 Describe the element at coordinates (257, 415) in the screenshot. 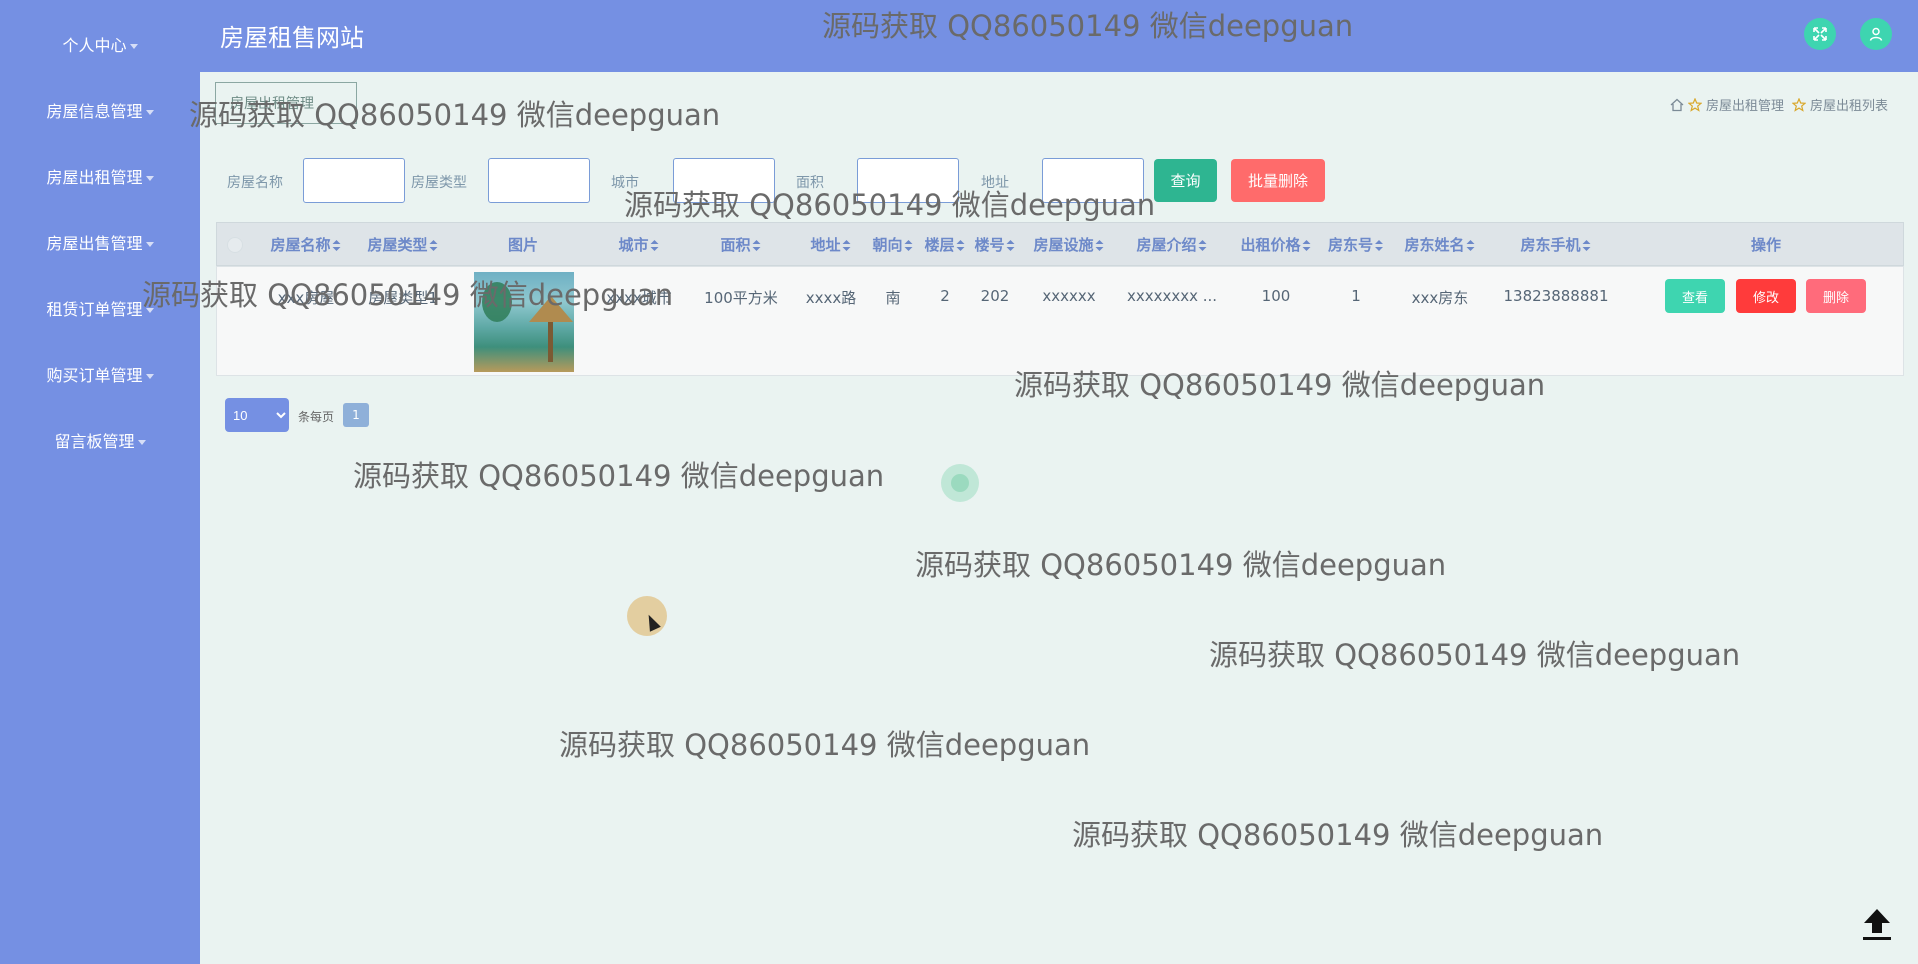

I see `page-size-select: 10` at that location.